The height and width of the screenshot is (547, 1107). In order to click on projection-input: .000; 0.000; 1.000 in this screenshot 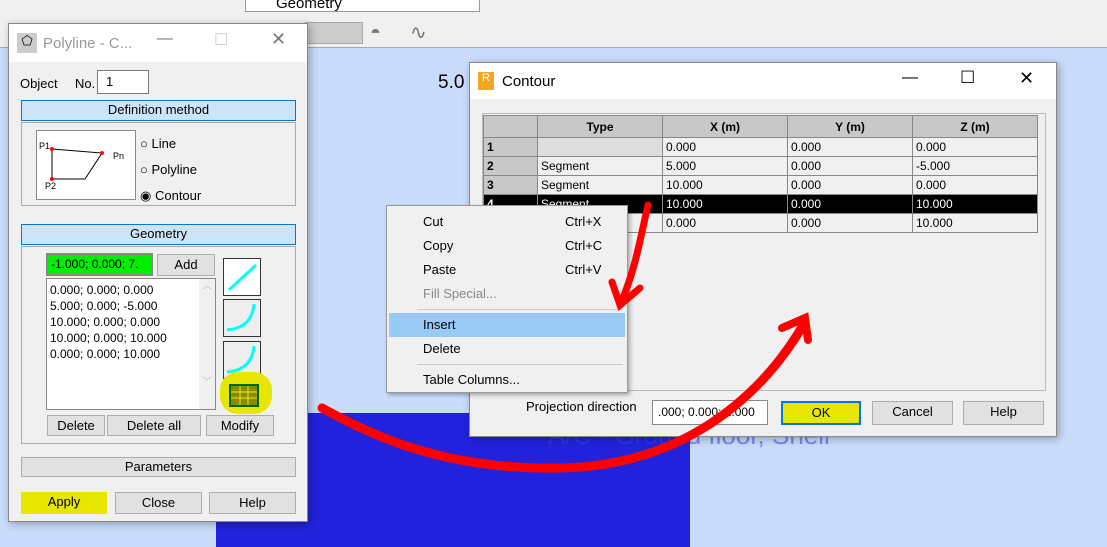, I will do `click(710, 412)`.